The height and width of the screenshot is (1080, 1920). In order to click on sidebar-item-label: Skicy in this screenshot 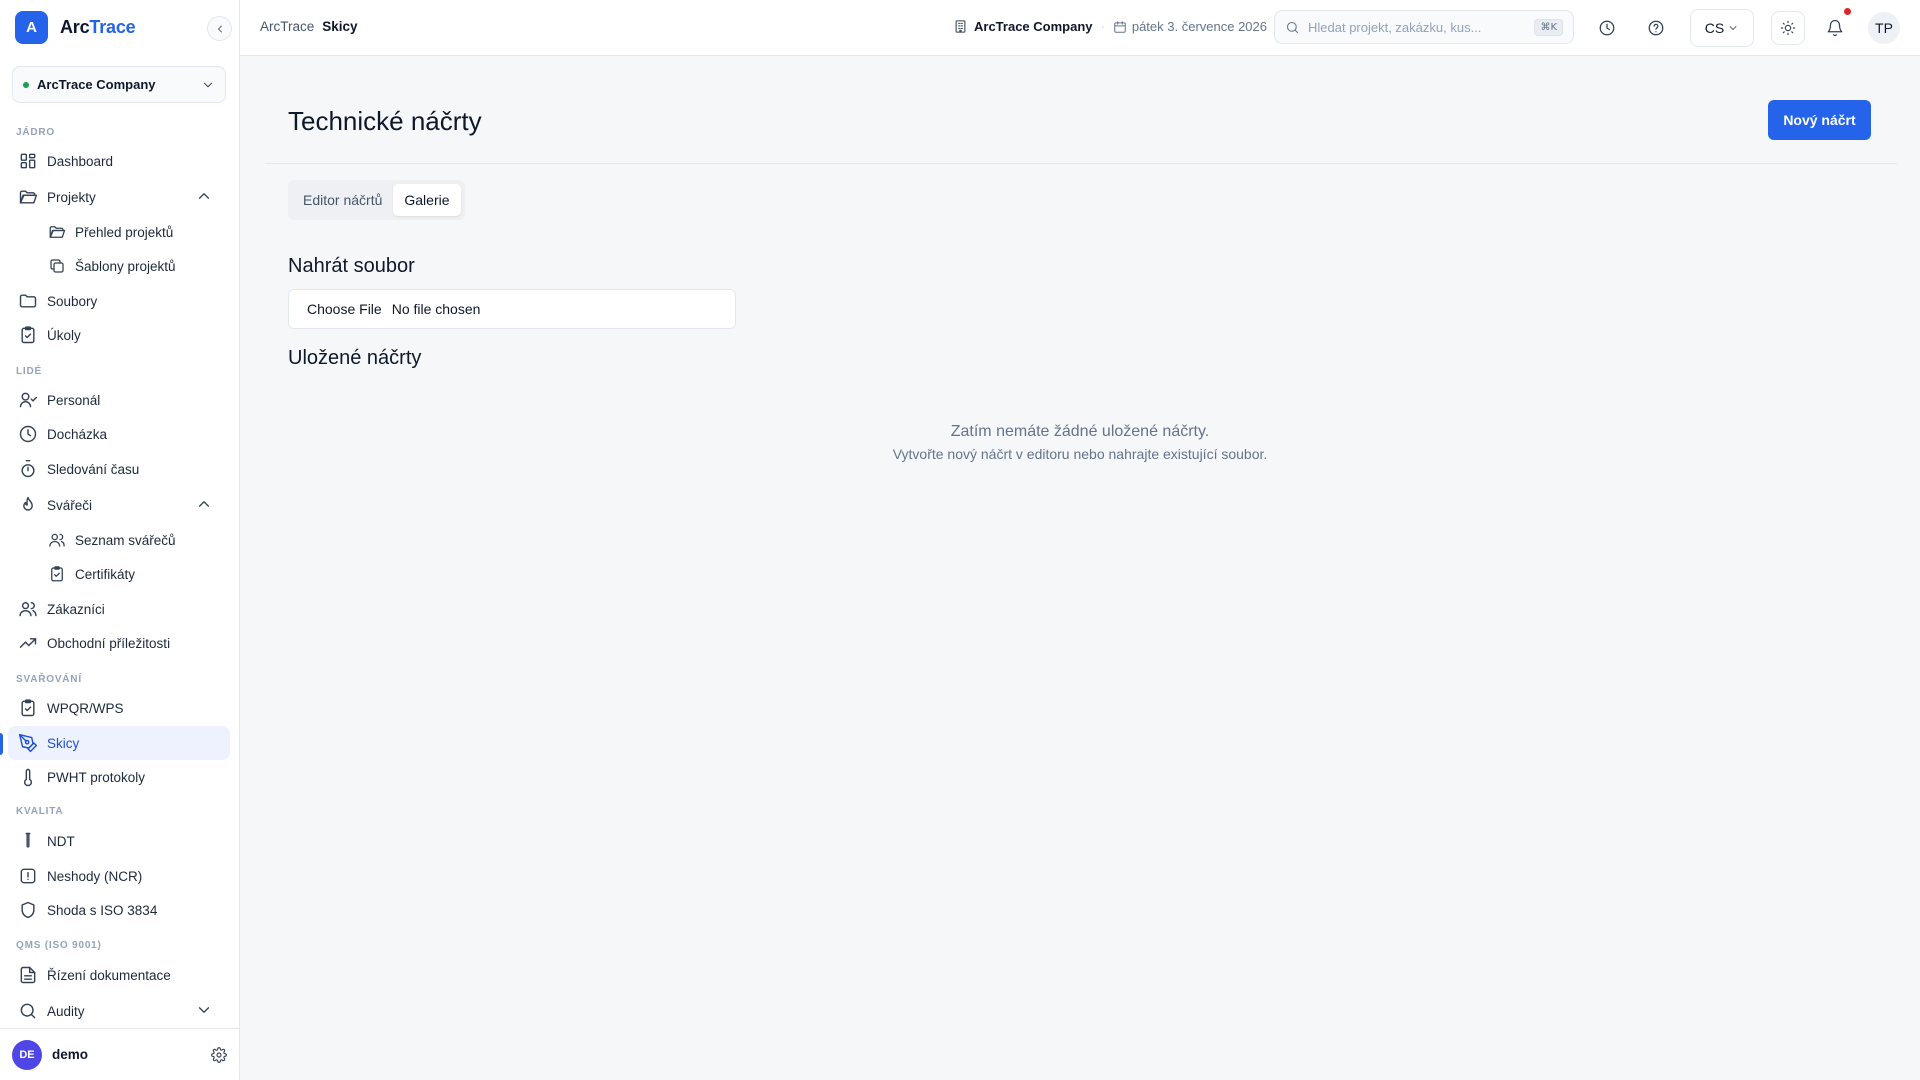, I will do `click(63, 743)`.